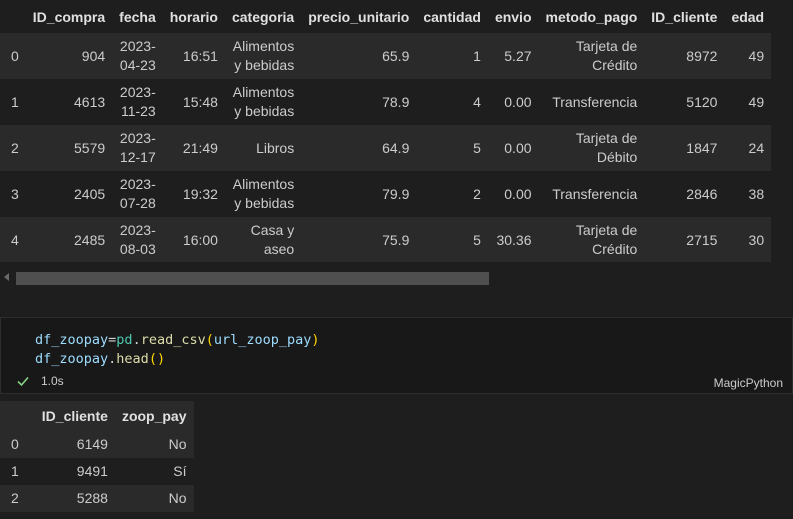 This screenshot has height=519, width=793. What do you see at coordinates (132, 359) in the screenshot?
I see `code-token-function: head` at bounding box center [132, 359].